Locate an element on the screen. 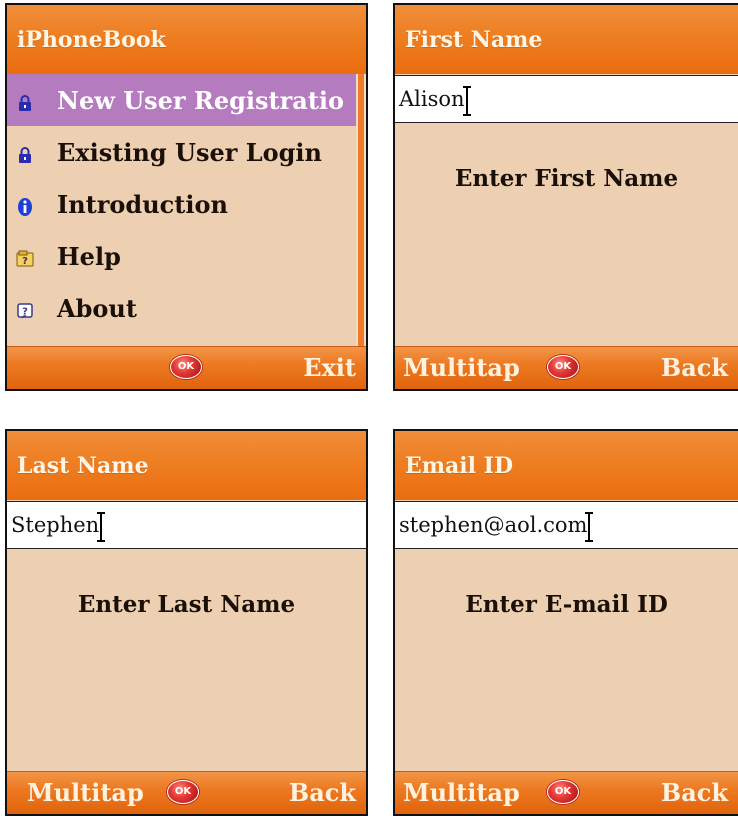  input-prompt: Enter E-mail ID is located at coordinates (566, 604).